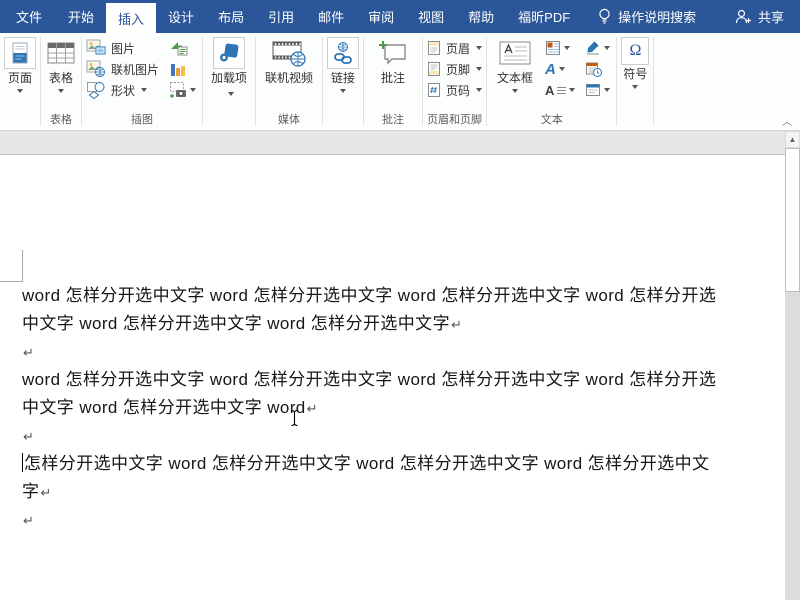  I want to click on picture-icon, so click(96, 48).